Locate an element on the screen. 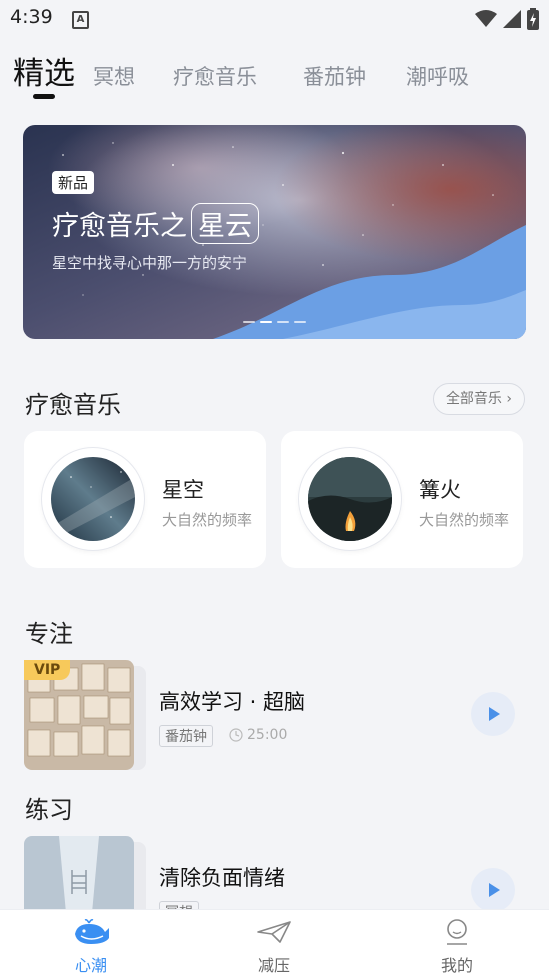  starry-sky-image is located at coordinates (93, 499).